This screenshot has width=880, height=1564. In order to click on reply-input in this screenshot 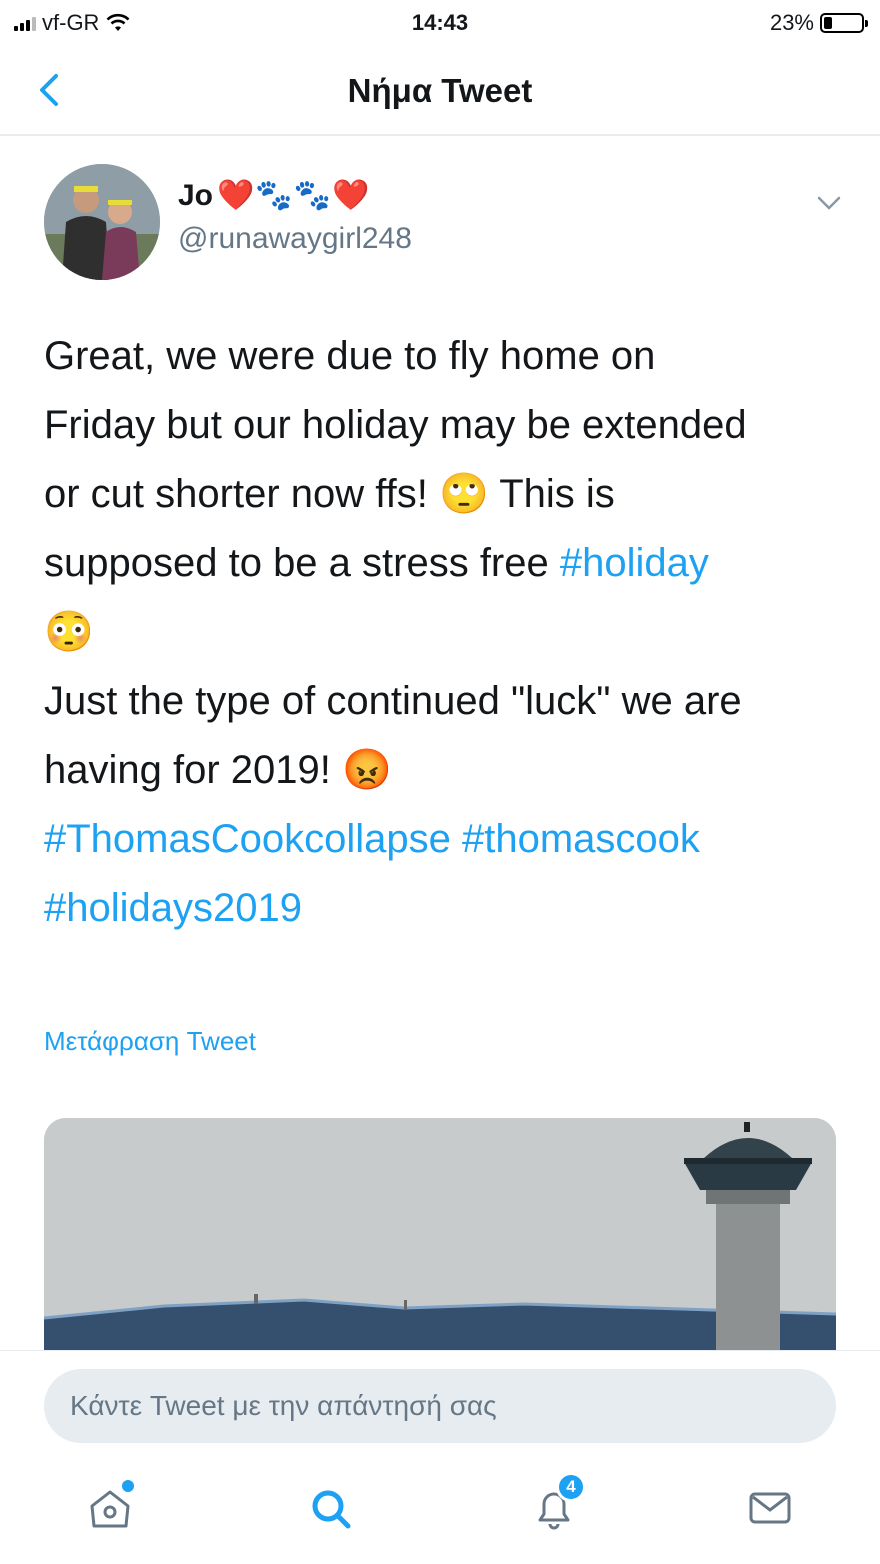, I will do `click(440, 1406)`.